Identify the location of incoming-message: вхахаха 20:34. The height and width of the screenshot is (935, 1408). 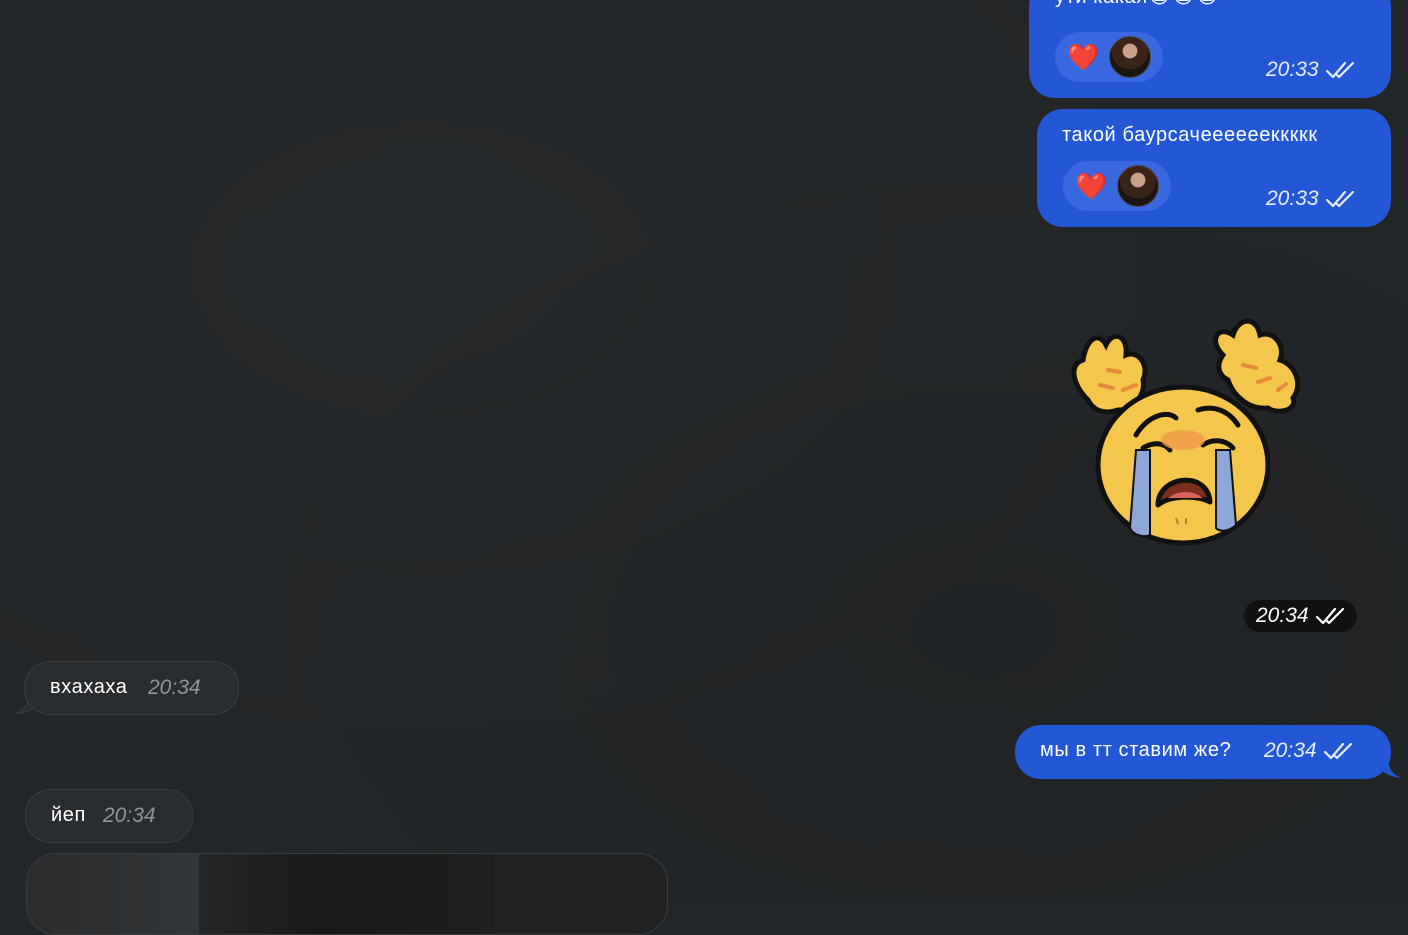
(131, 688).